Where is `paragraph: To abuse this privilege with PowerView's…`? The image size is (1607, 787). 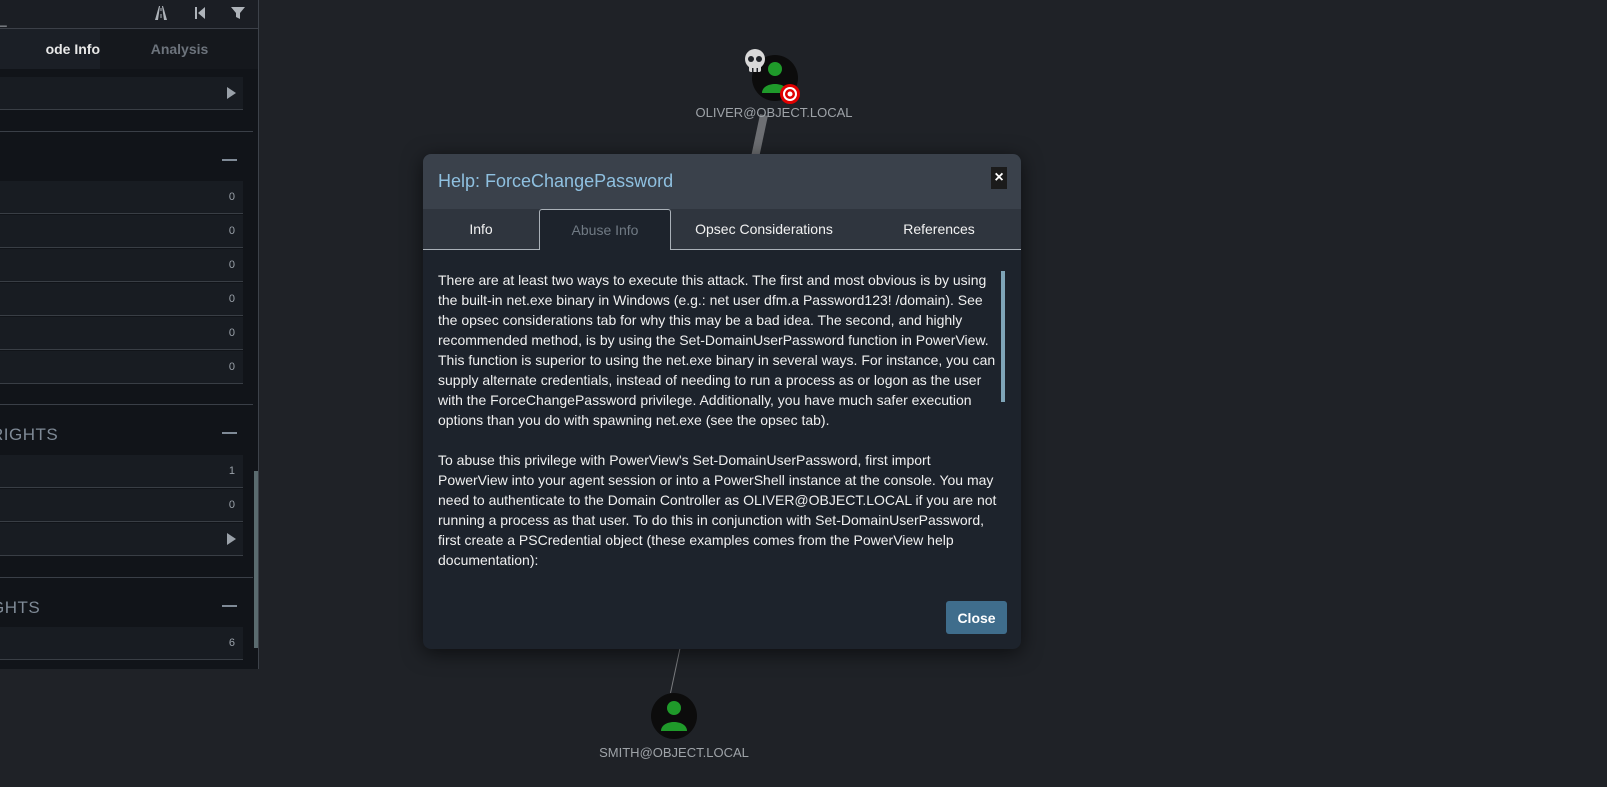
paragraph: To abuse this privilege with PowerView's… is located at coordinates (717, 510).